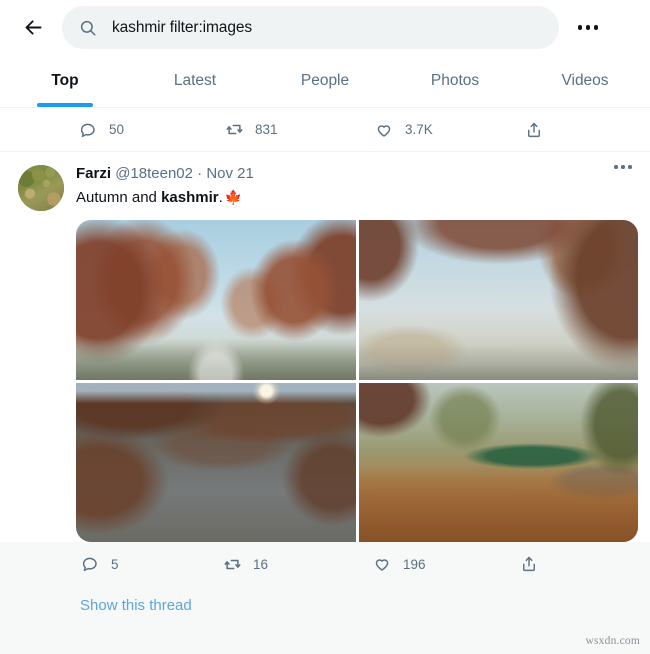  Describe the element at coordinates (325, 600) in the screenshot. I see `thread-row: Show this thread` at that location.